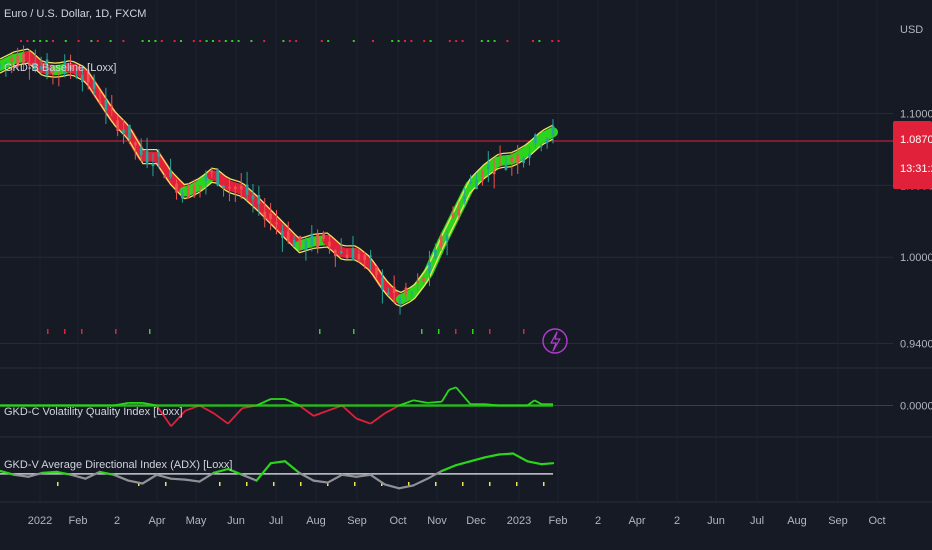 The height and width of the screenshot is (550, 932). Describe the element at coordinates (60, 68) in the screenshot. I see `baseline-indicator-title: GKD-B Baseline [Loxx]` at that location.